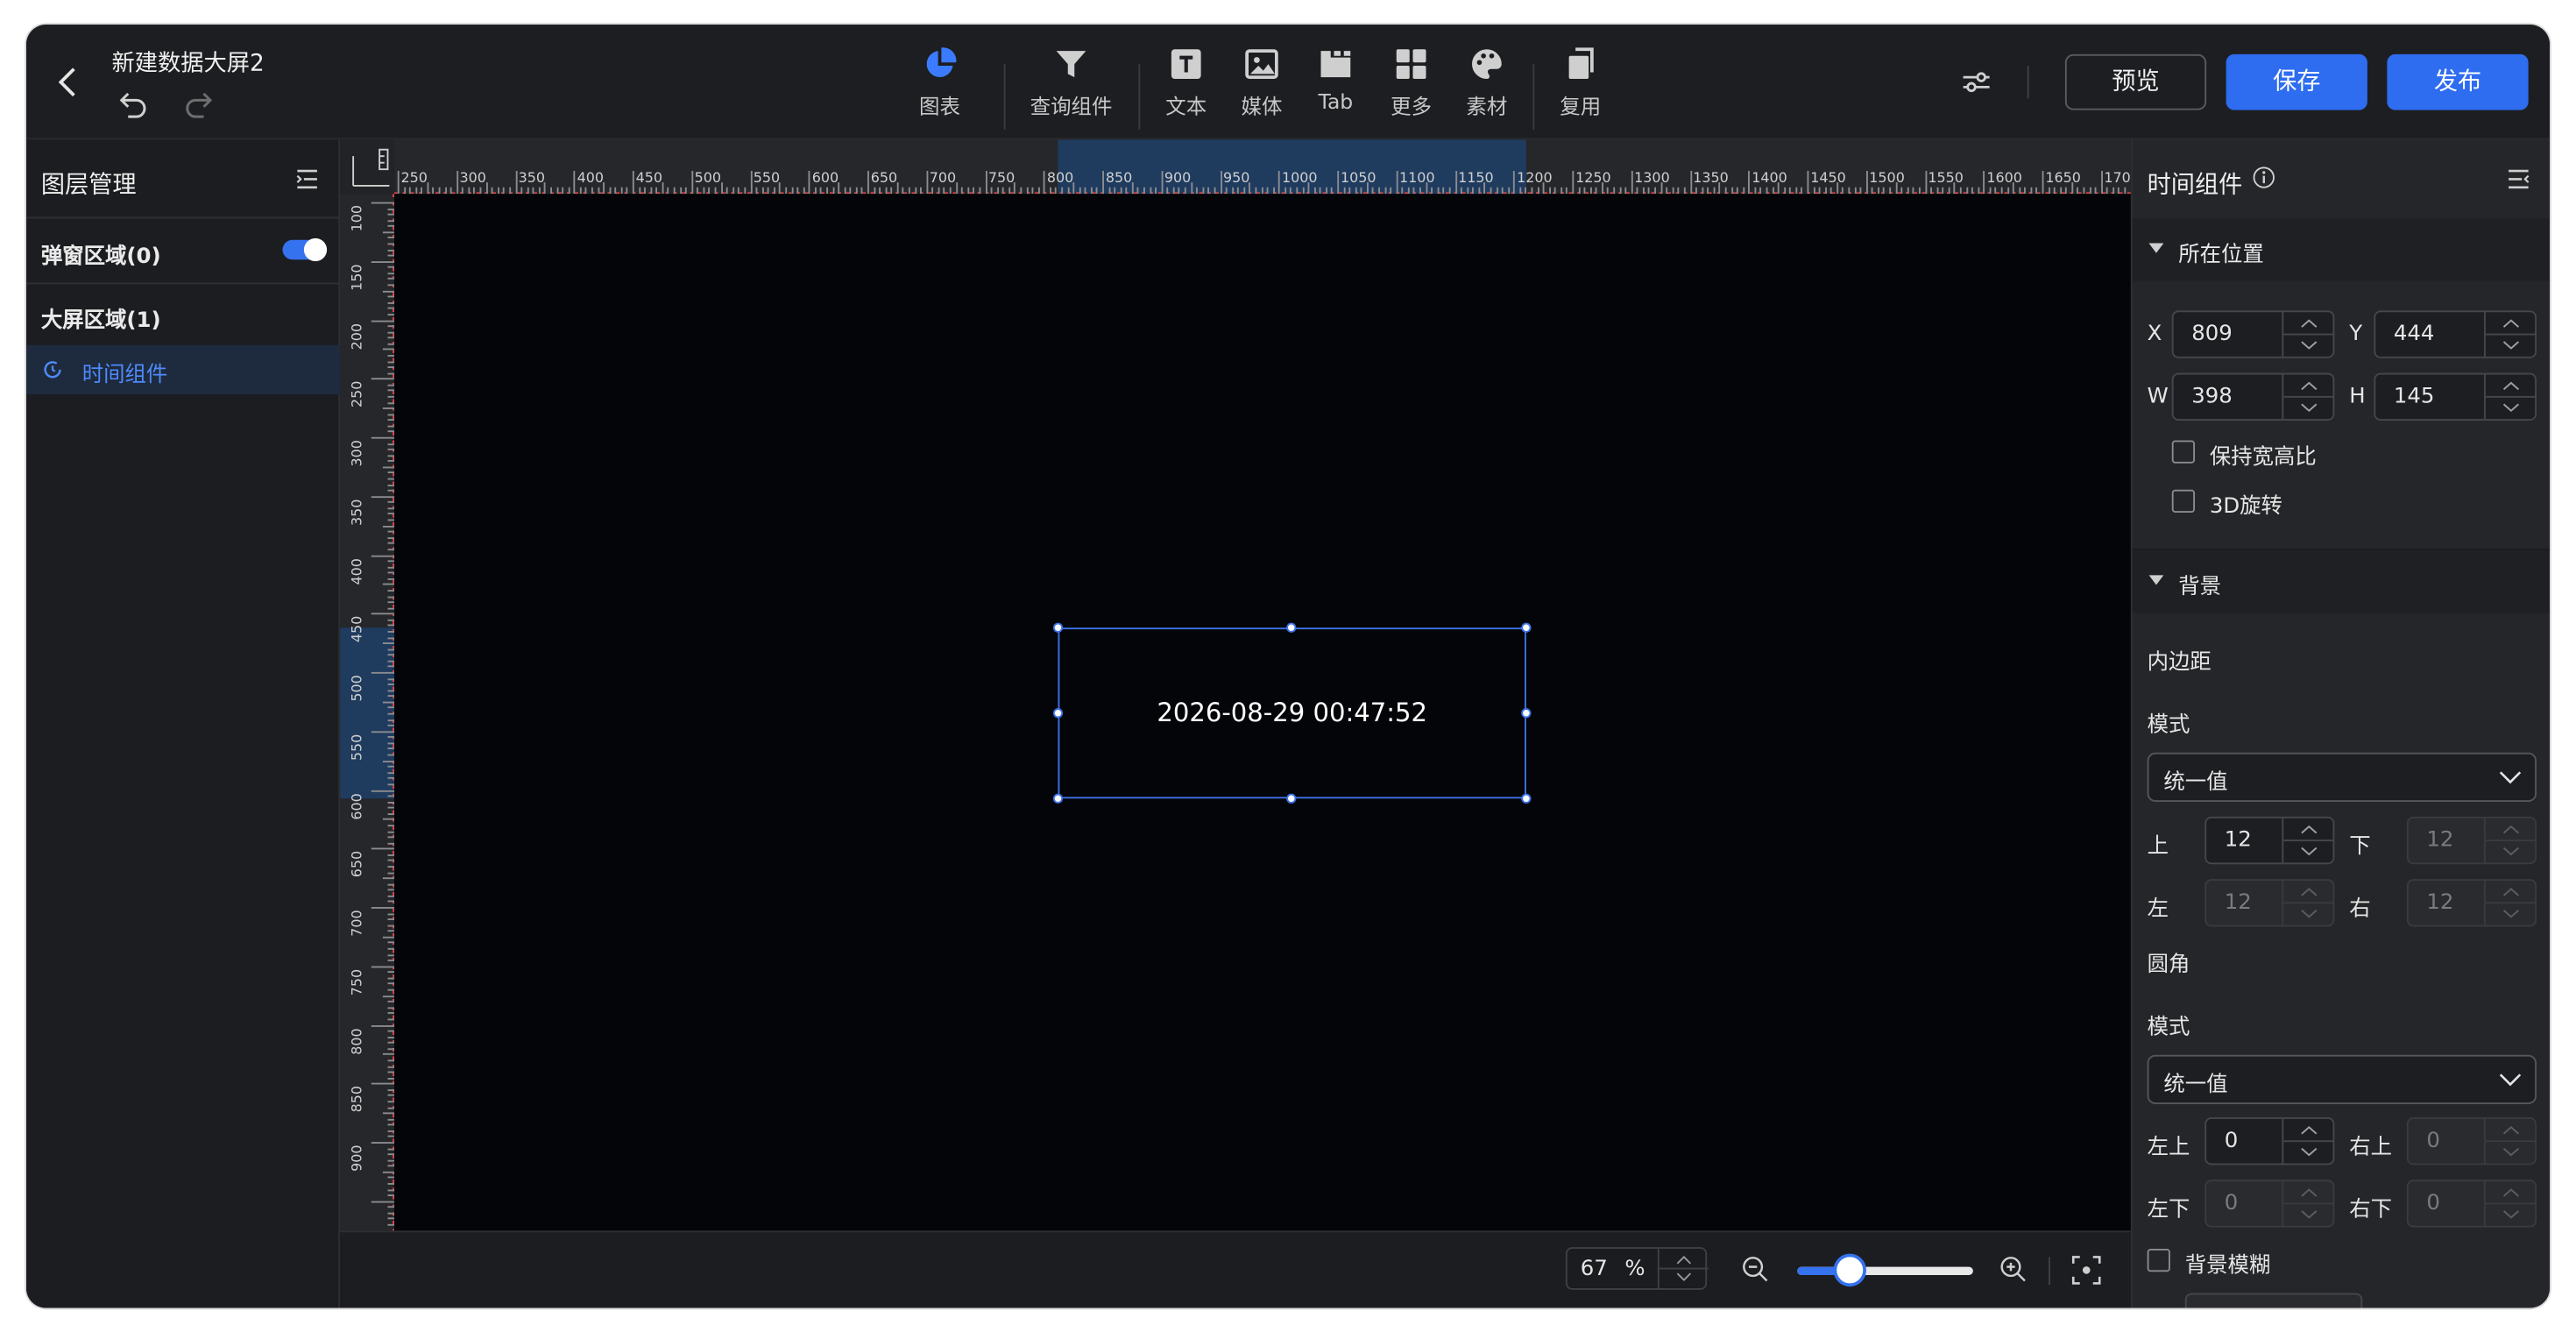 The height and width of the screenshot is (1325, 2576). What do you see at coordinates (2510, 334) in the screenshot?
I see `y-stepper` at bounding box center [2510, 334].